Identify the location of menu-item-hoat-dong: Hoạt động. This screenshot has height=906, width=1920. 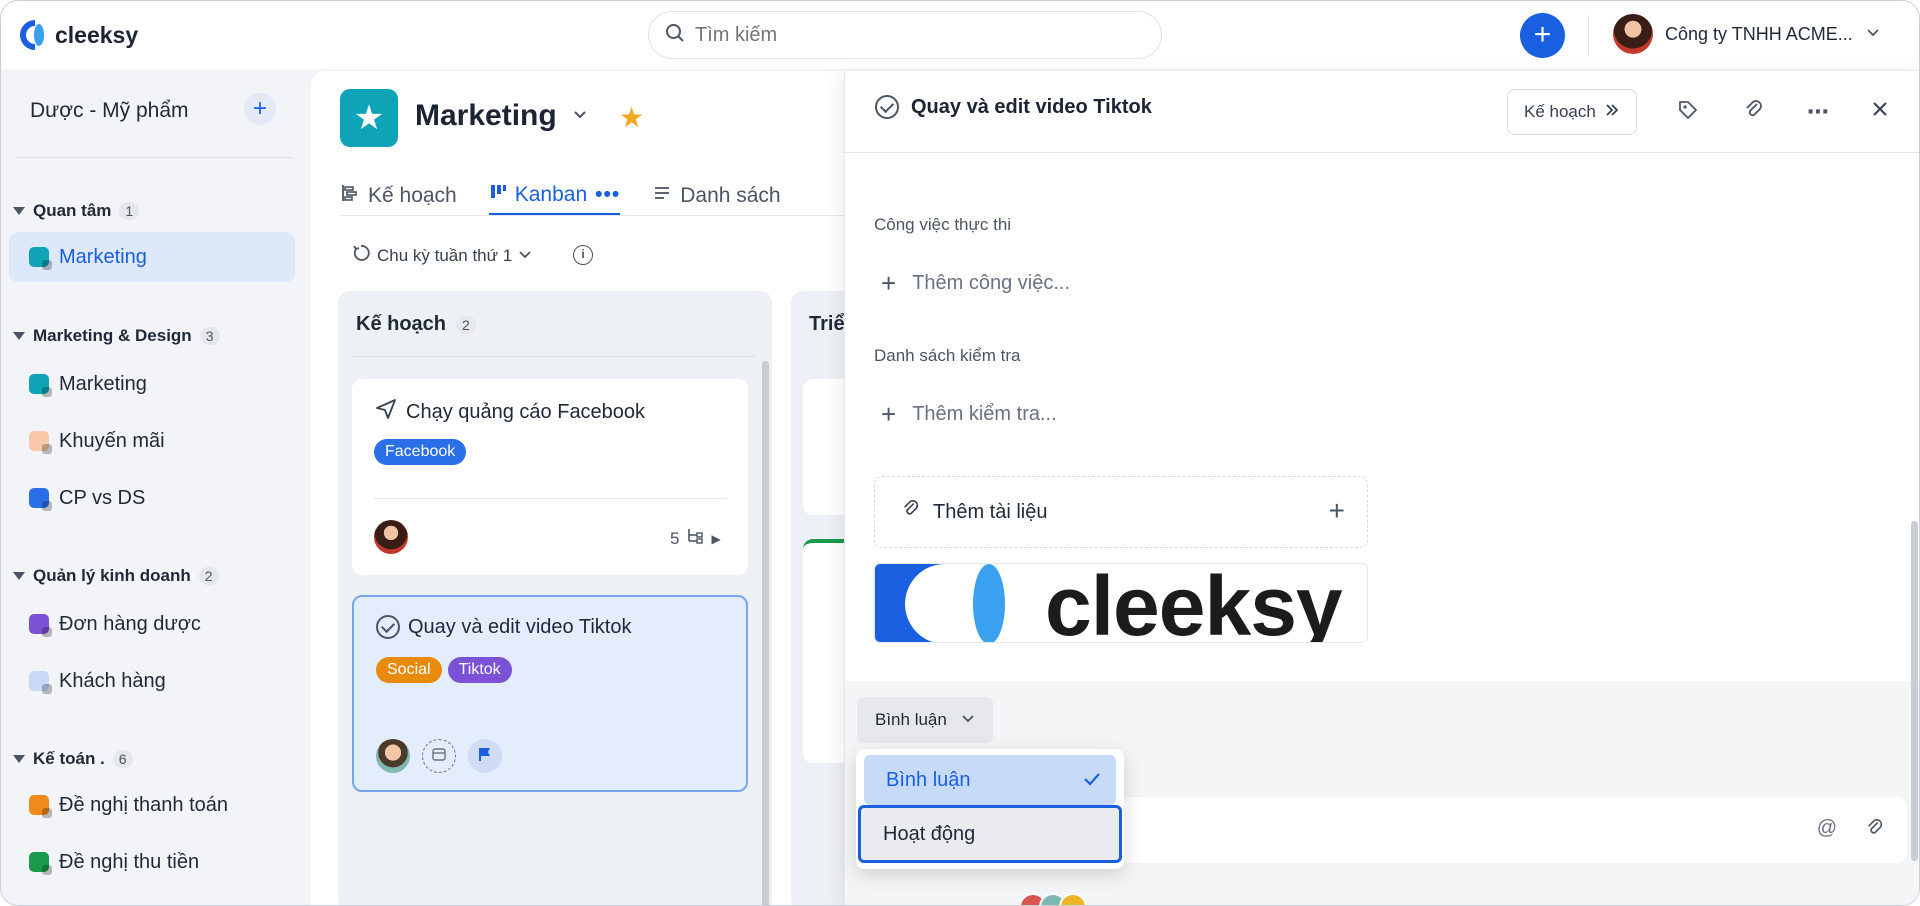
(990, 834).